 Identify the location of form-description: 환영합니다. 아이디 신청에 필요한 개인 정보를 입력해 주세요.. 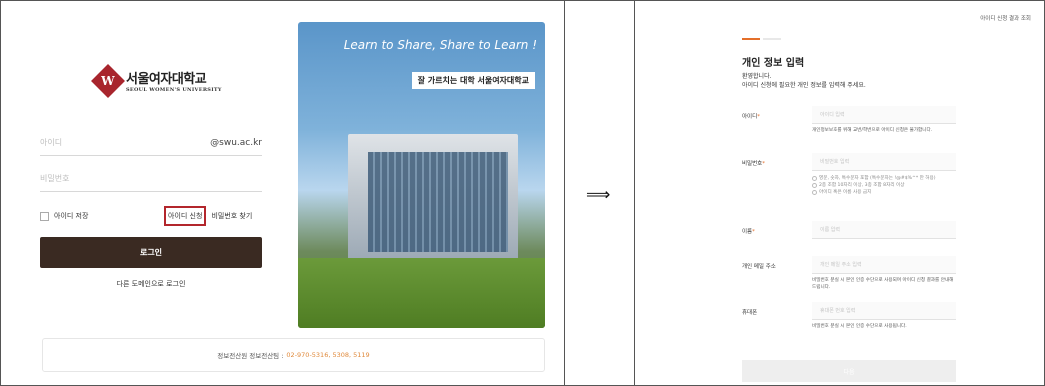
(804, 81).